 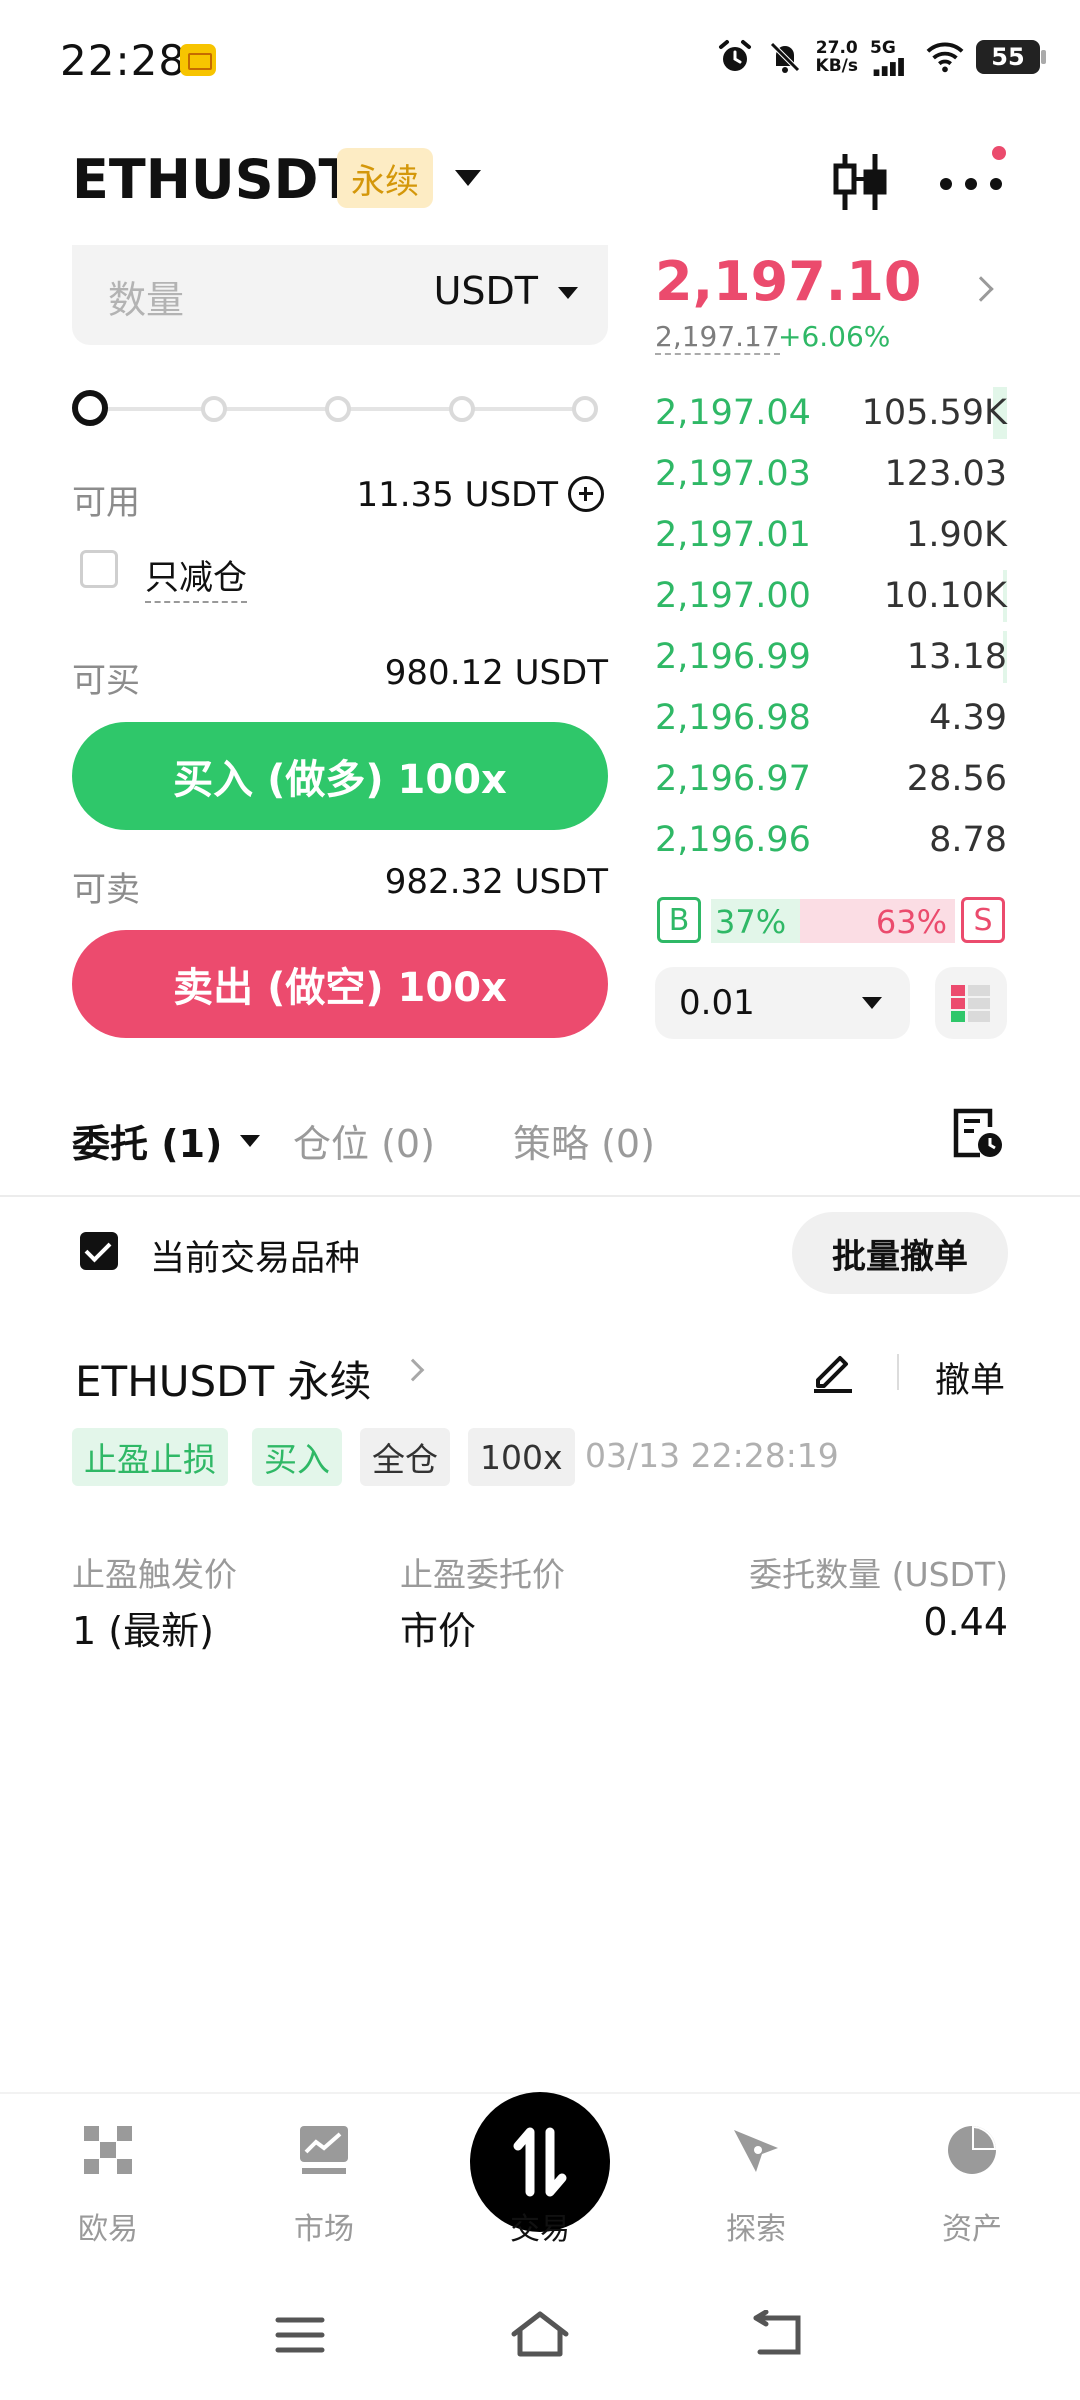 I want to click on mark-price: 2,197.17, so click(x=717, y=337).